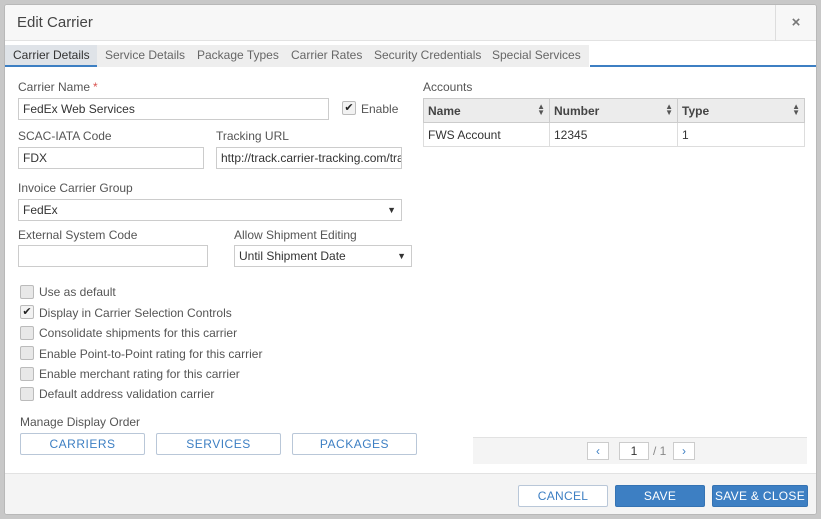 The image size is (821, 519). I want to click on allow-editing-select: Until Shipment Date ▼, so click(323, 256).